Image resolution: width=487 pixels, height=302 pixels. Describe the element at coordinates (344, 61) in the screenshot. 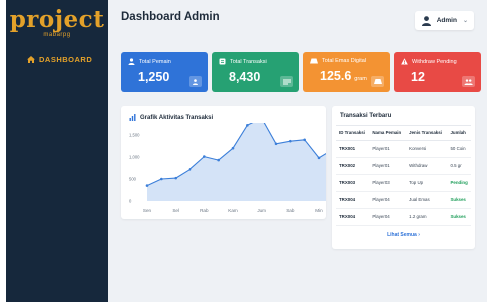

I see `stat-label: Total Emas Digital` at that location.